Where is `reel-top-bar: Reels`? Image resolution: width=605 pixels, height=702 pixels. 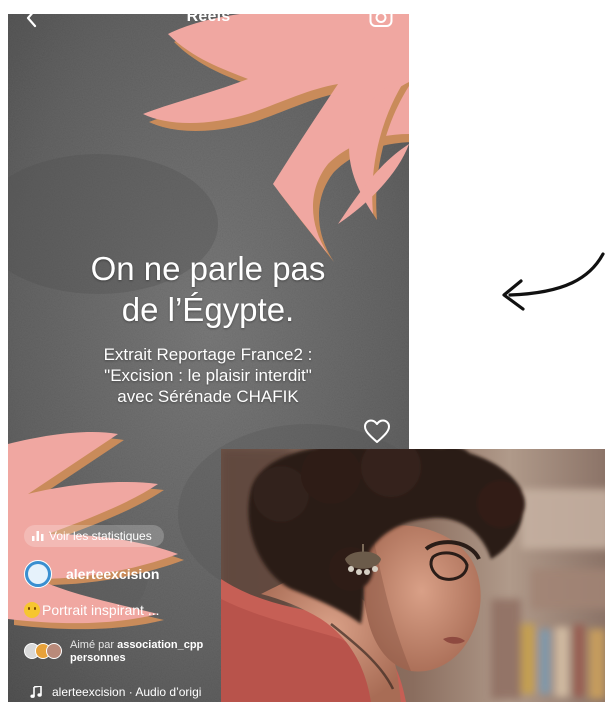 reel-top-bar: Reels is located at coordinates (208, 22).